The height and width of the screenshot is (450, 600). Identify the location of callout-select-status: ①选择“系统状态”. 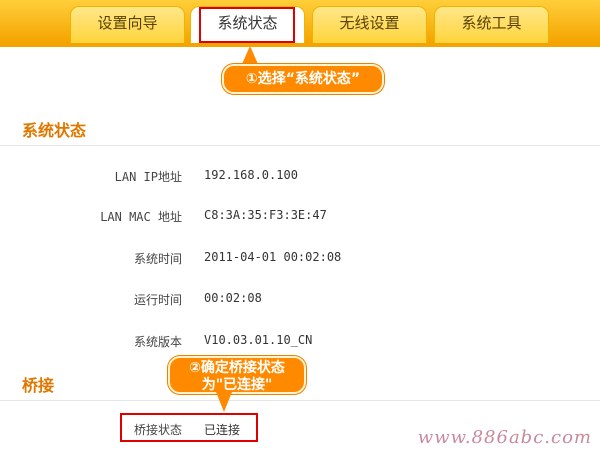
(303, 79).